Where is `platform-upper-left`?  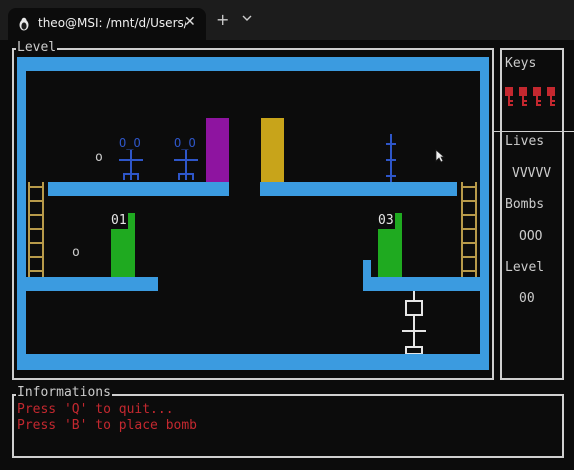
platform-upper-left is located at coordinates (138, 189).